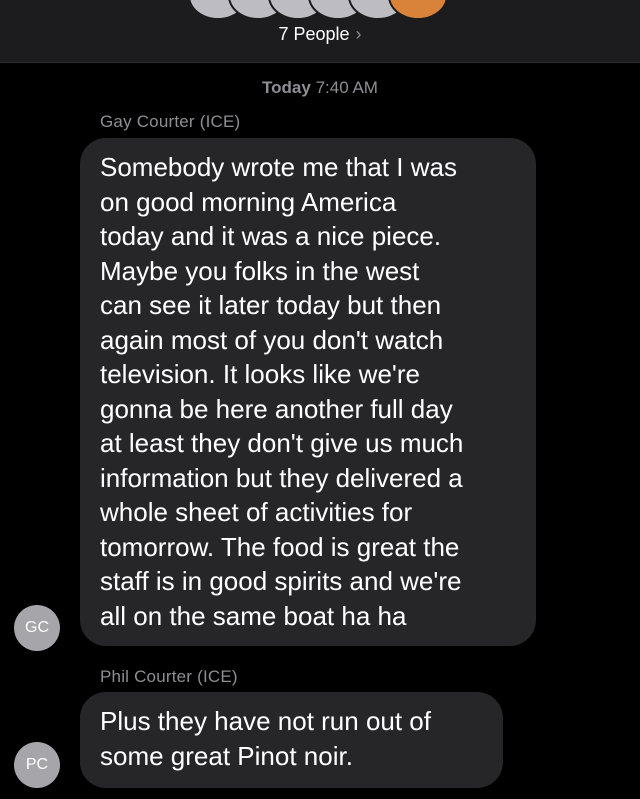 This screenshot has width=640, height=799. I want to click on people-count-label: 7 People, so click(314, 34).